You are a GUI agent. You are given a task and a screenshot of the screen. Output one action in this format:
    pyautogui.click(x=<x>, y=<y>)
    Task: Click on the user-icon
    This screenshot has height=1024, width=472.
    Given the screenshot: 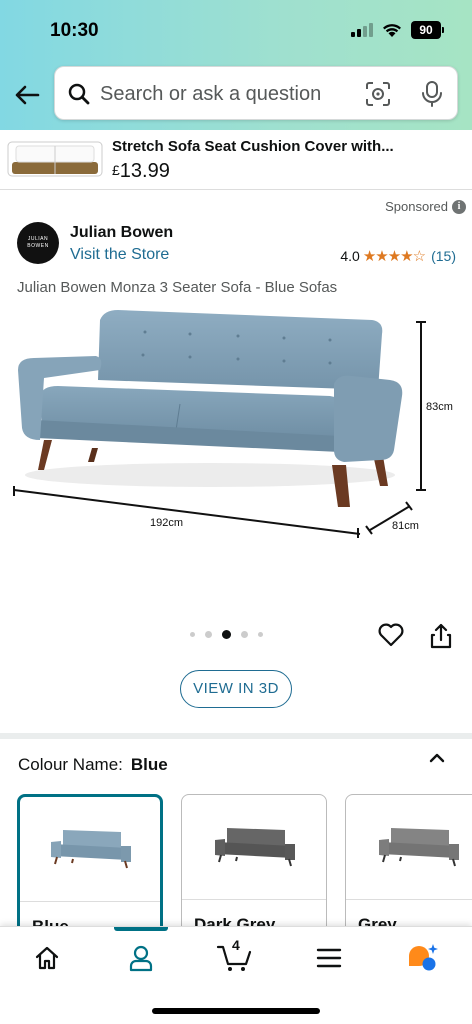 What is the action you would take?
    pyautogui.click(x=141, y=958)
    